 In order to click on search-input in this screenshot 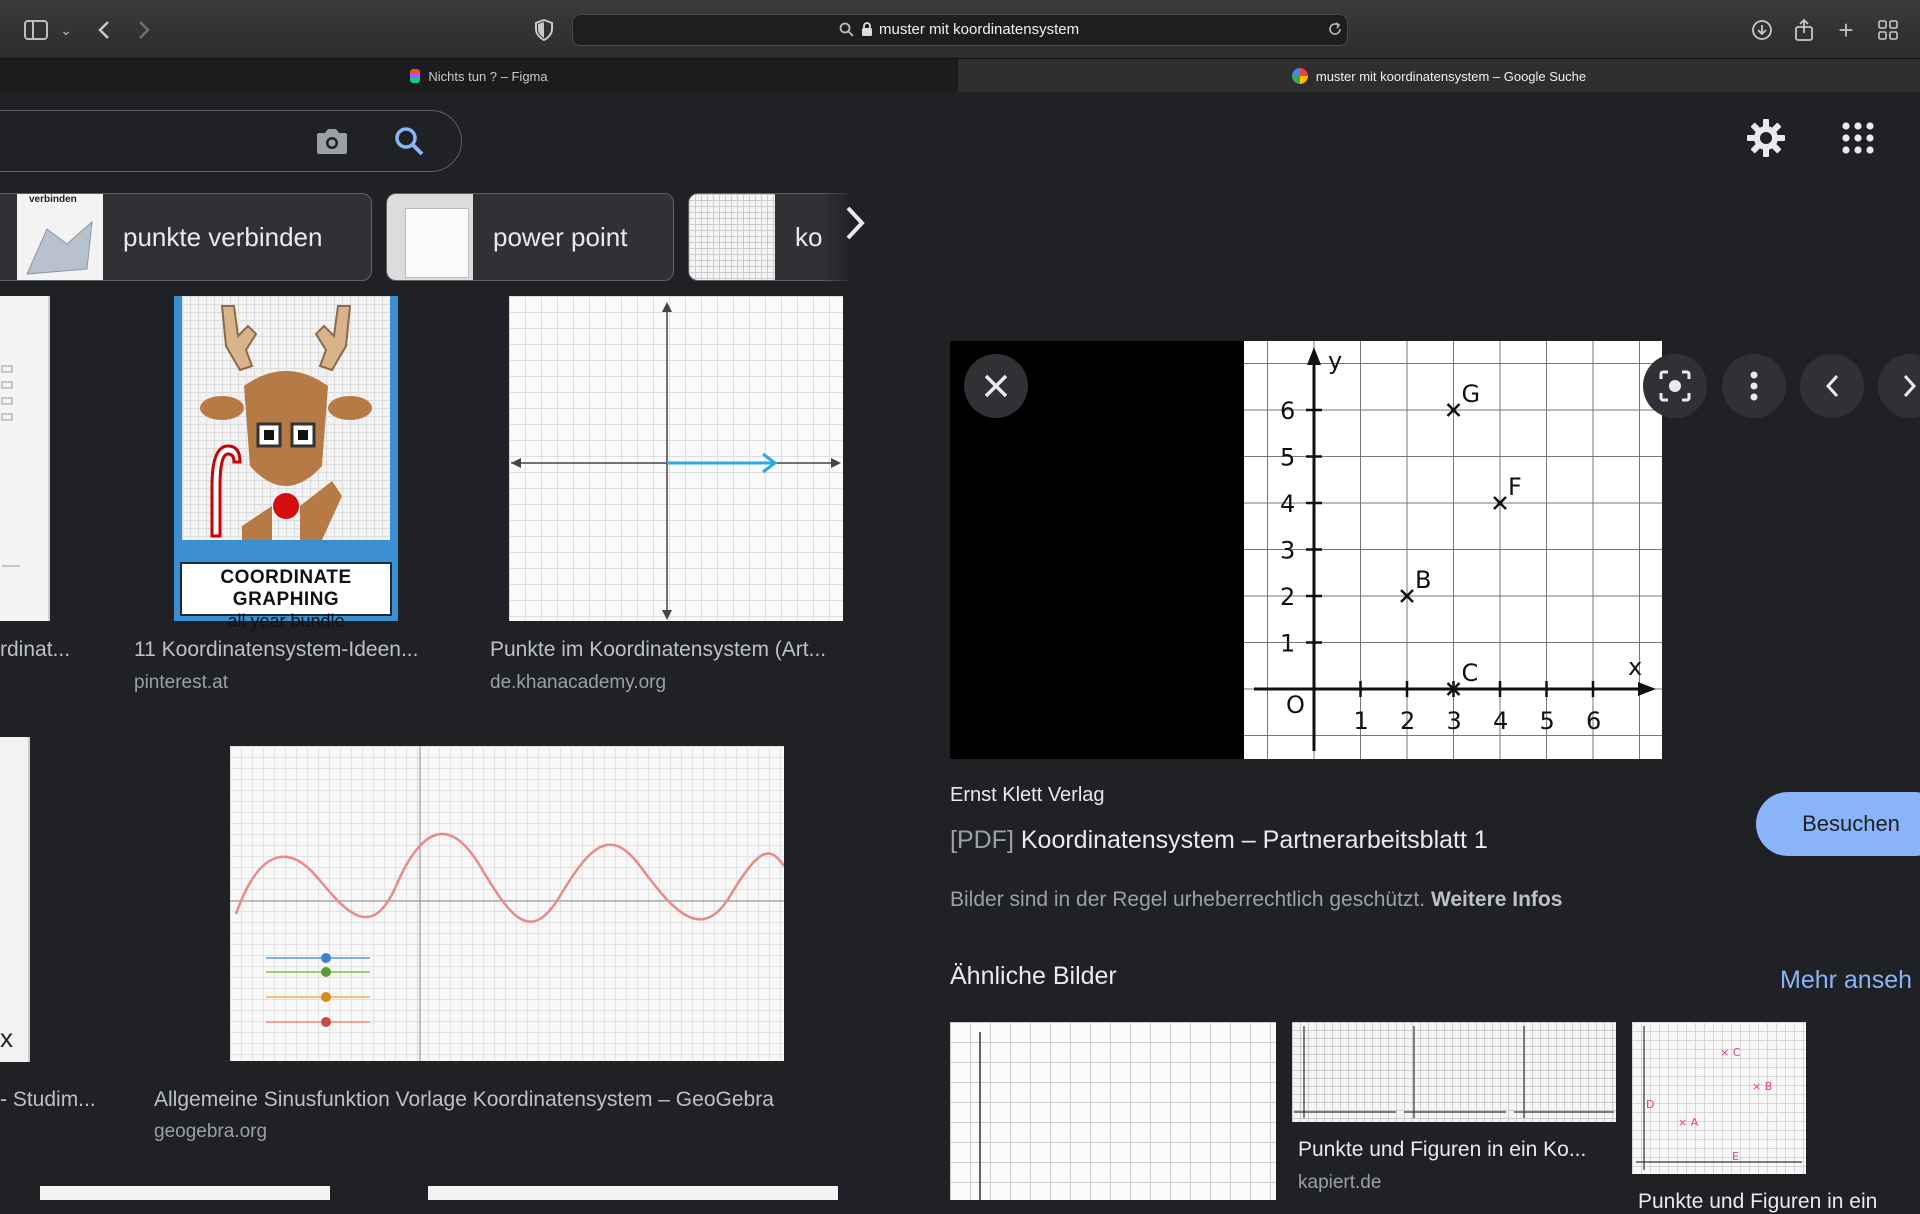, I will do `click(231, 141)`.